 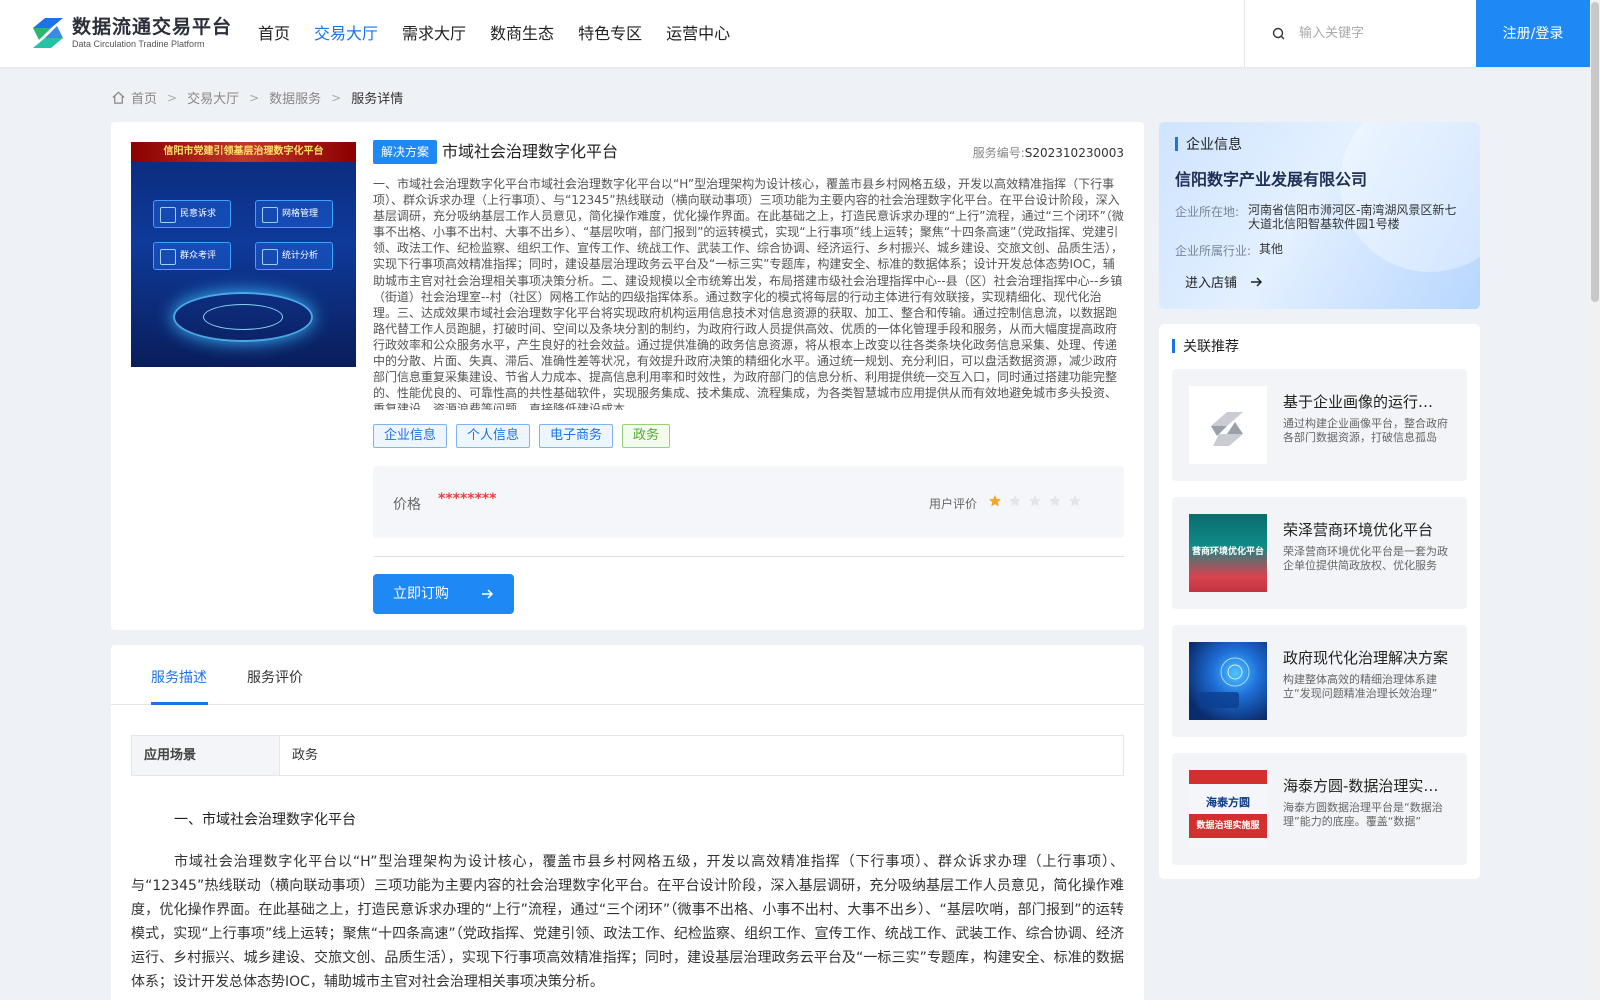 What do you see at coordinates (1595, 500) in the screenshot?
I see `page-scrollbar` at bounding box center [1595, 500].